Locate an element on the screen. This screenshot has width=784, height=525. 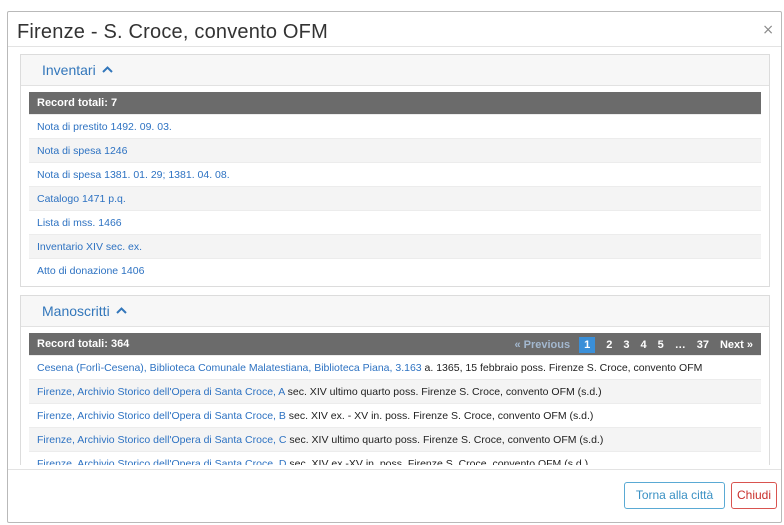
manoscritti-panel-heading: Manoscritti is located at coordinates (395, 311).